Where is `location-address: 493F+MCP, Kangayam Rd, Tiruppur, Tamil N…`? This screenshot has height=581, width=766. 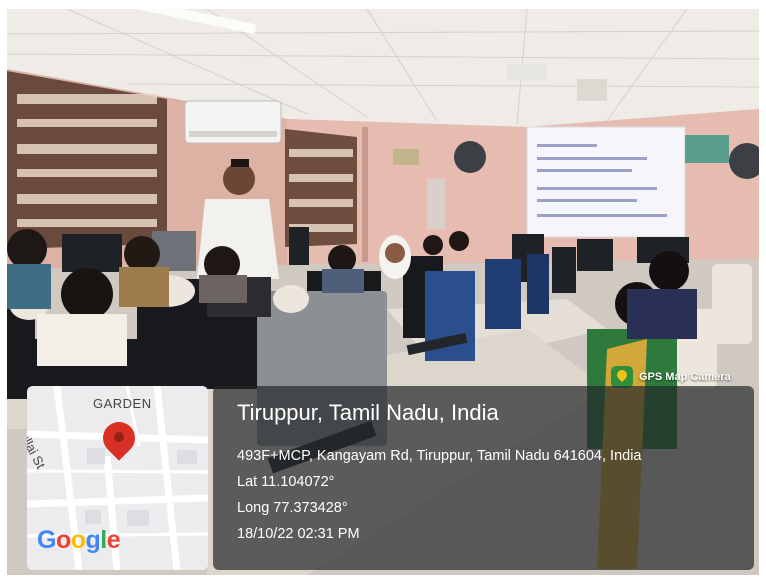 location-address: 493F+MCP, Kangayam Rd, Tiruppur, Tamil N… is located at coordinates (439, 456).